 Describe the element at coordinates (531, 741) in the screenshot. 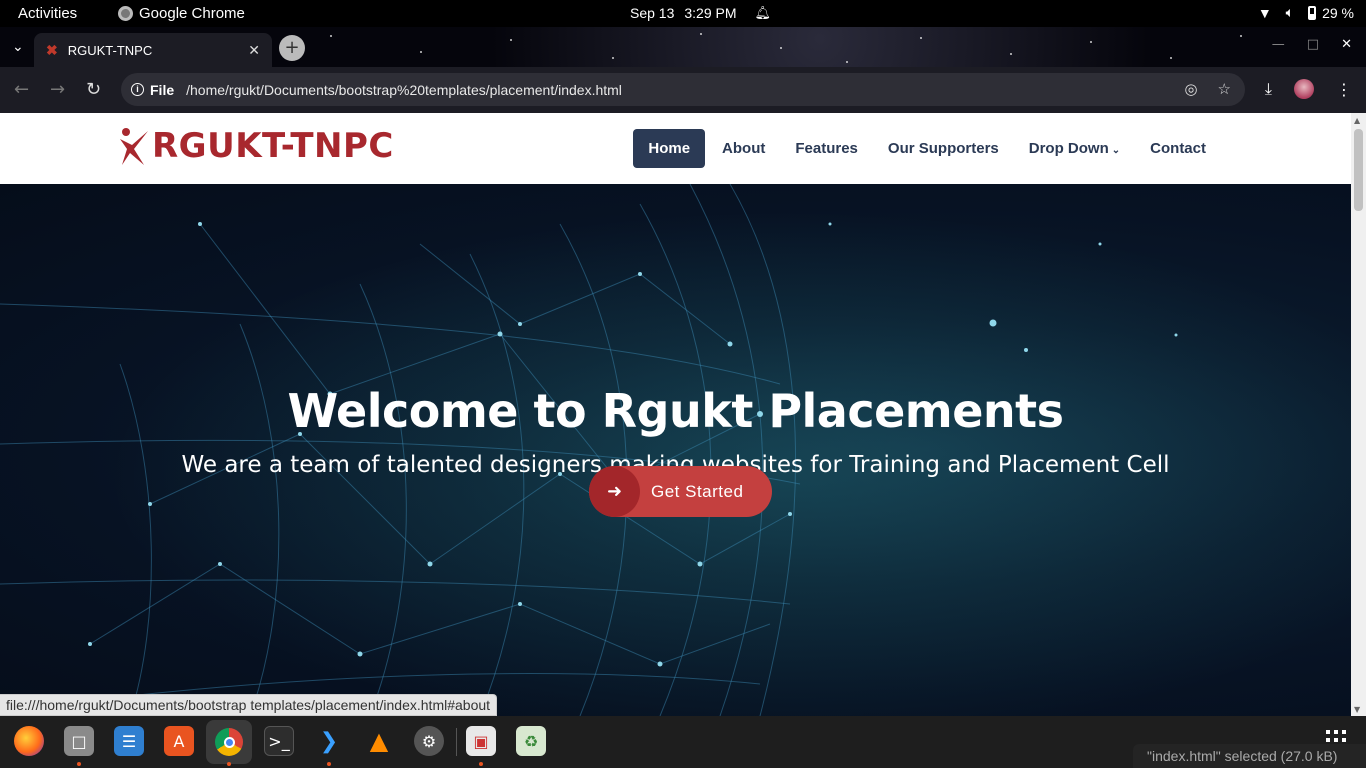

I see `trash-icon: ♻` at that location.